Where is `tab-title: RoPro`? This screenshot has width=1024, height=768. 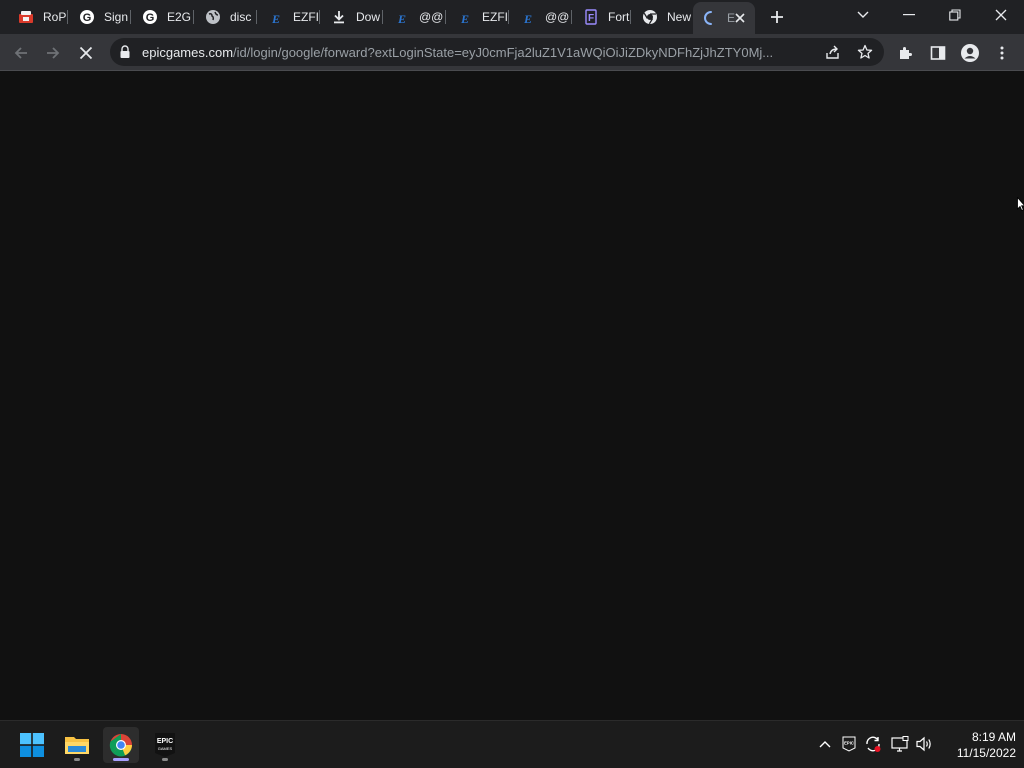
tab-title: RoPro is located at coordinates (55, 17).